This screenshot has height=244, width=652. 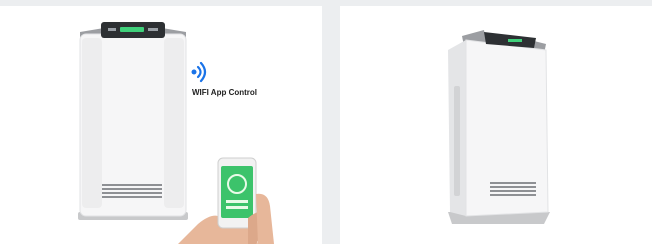 What do you see at coordinates (499, 127) in the screenshot?
I see `air-purifier-angled-illustration` at bounding box center [499, 127].